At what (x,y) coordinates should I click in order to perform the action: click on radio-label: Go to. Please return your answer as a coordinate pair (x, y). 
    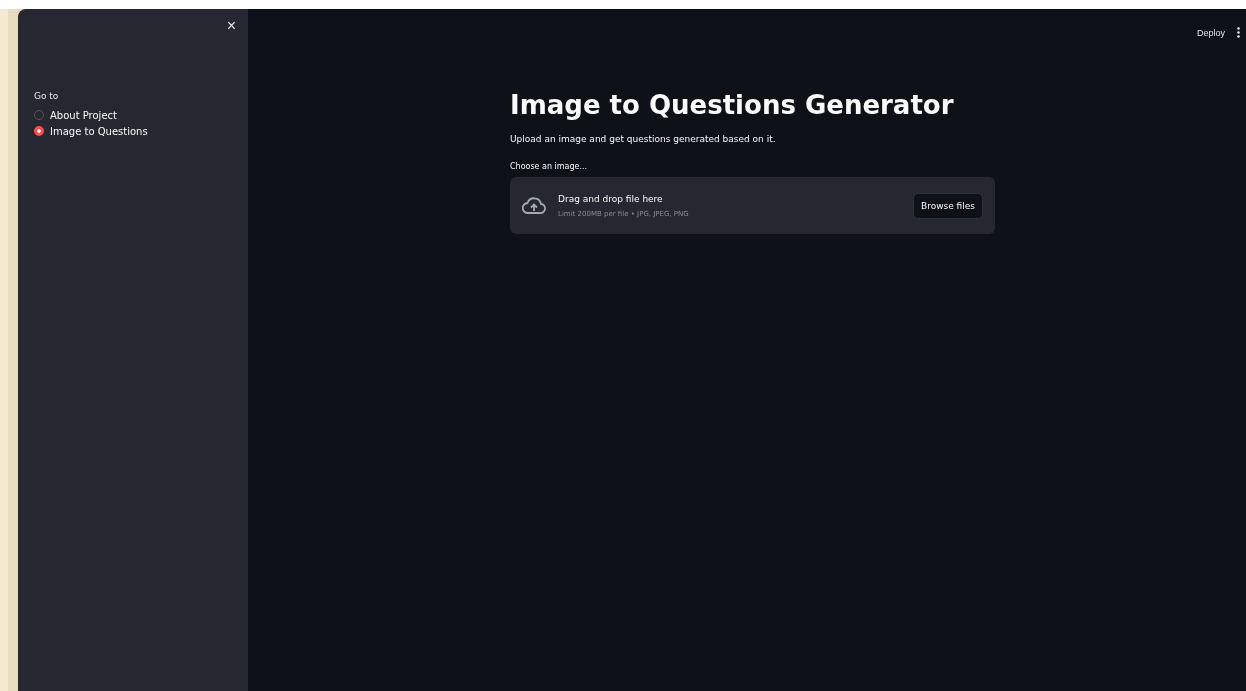
    Looking at the image, I should click on (47, 96).